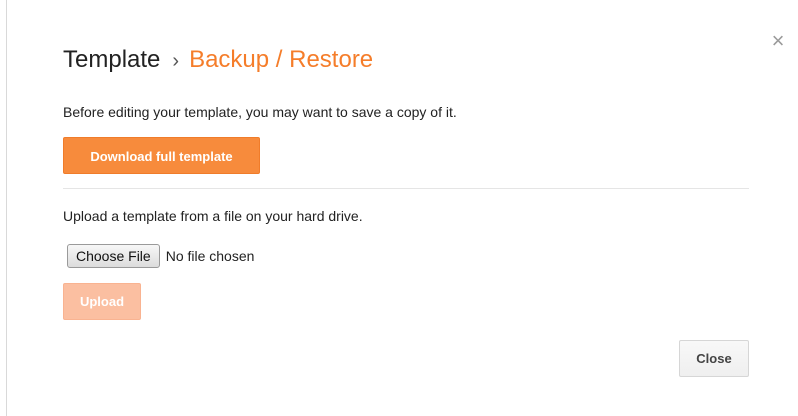 The width and height of the screenshot is (798, 416). I want to click on upload-button: Upload, so click(102, 301).